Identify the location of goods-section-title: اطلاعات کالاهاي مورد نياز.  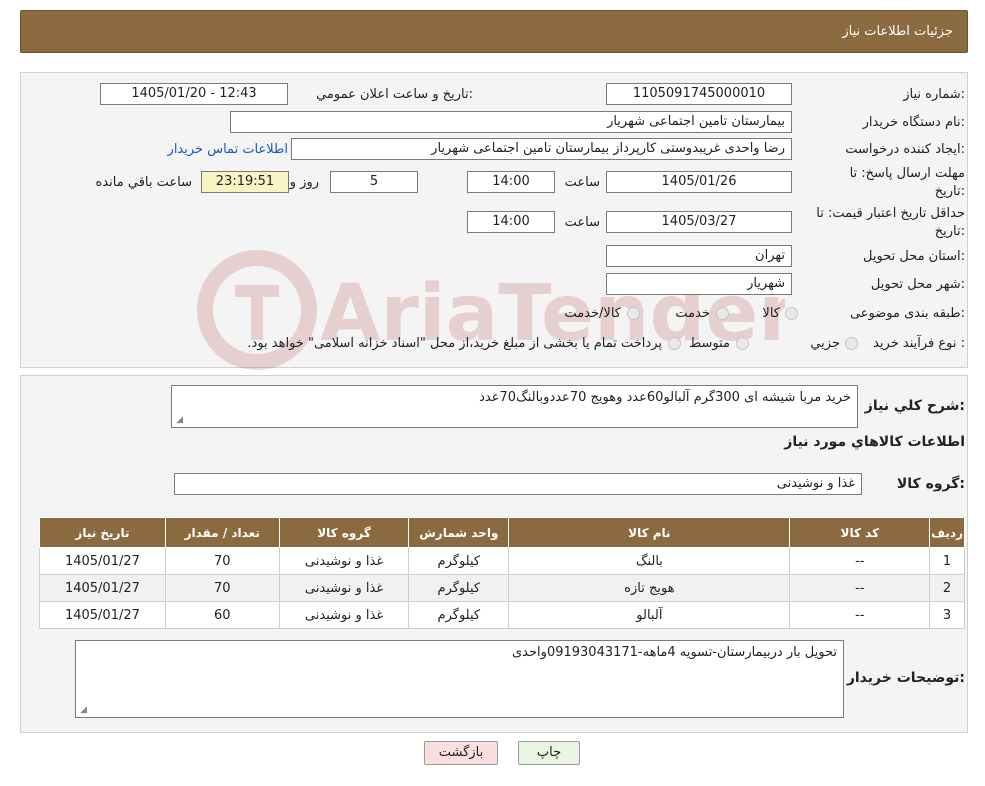
(874, 442).